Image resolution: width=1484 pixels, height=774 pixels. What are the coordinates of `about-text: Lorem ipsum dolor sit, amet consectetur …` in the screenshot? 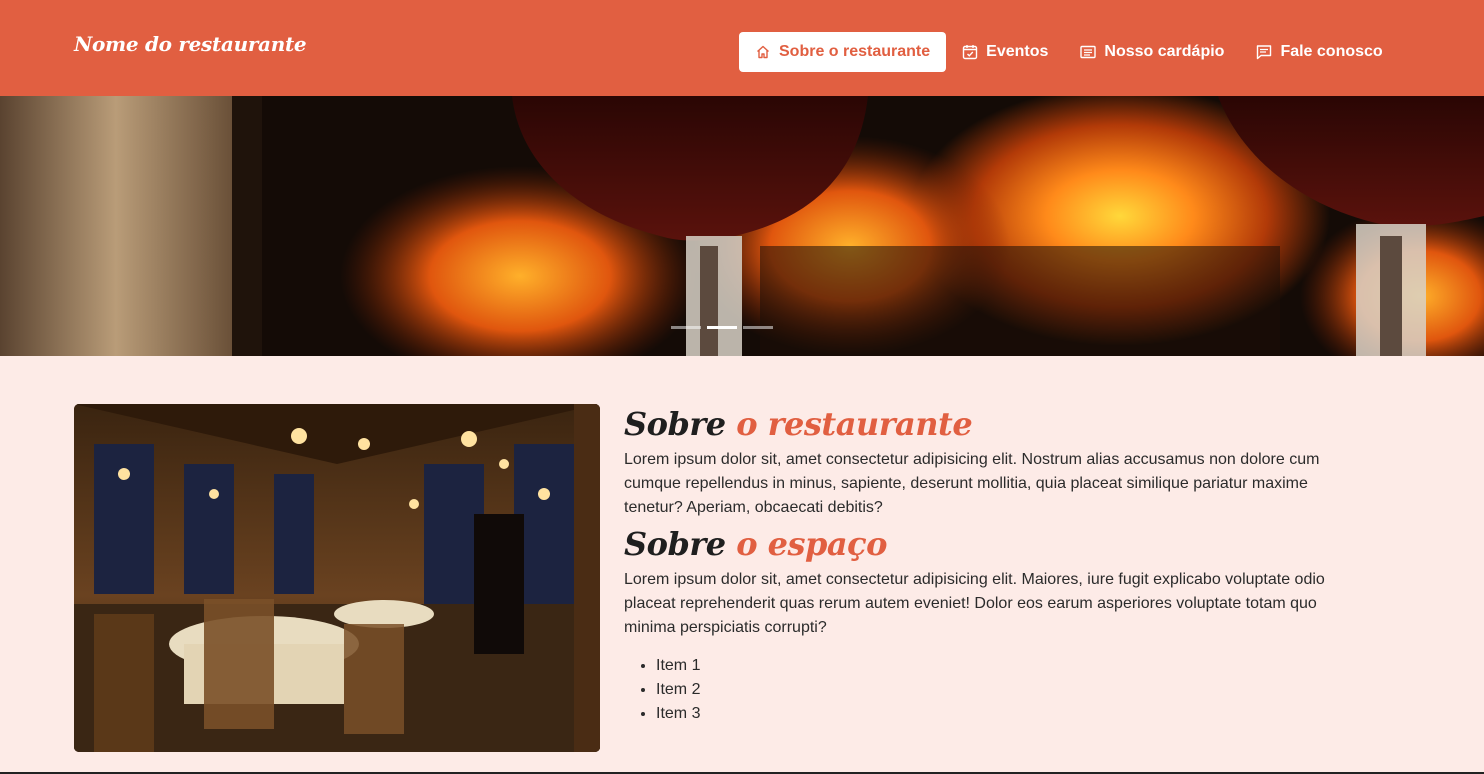 It's located at (972, 483).